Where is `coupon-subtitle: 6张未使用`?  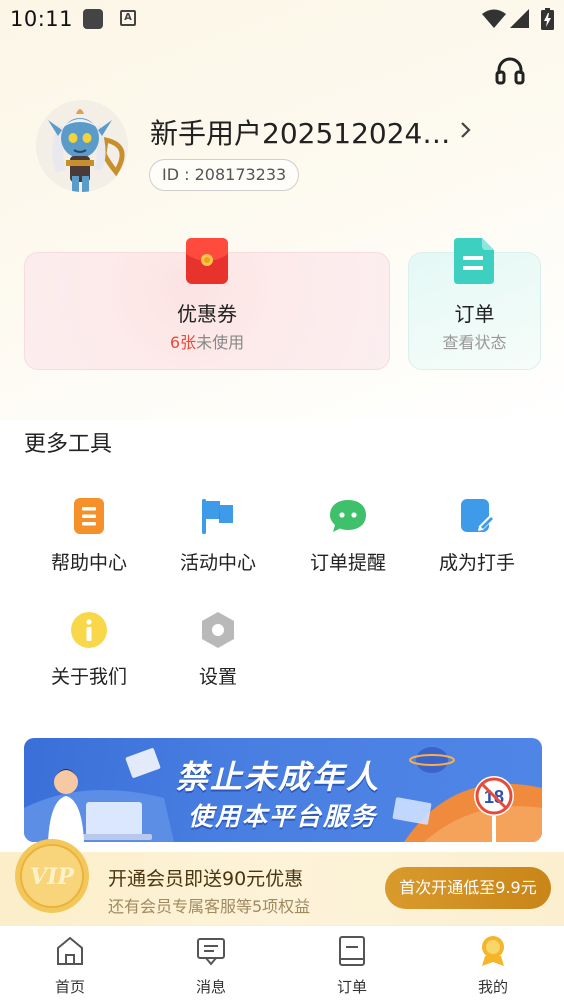
coupon-subtitle: 6张未使用 is located at coordinates (207, 341).